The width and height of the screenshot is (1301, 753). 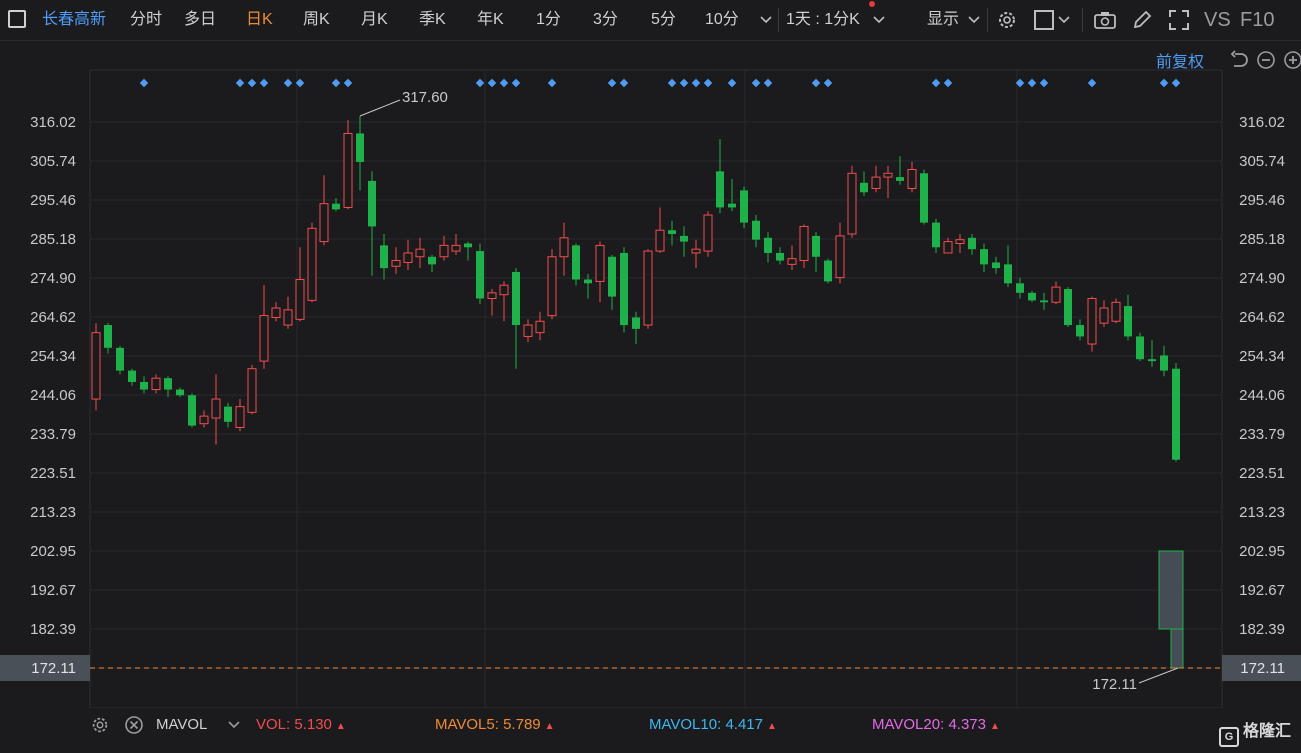 I want to click on vol-readout: VOL: 5.130 ▲, so click(x=301, y=724).